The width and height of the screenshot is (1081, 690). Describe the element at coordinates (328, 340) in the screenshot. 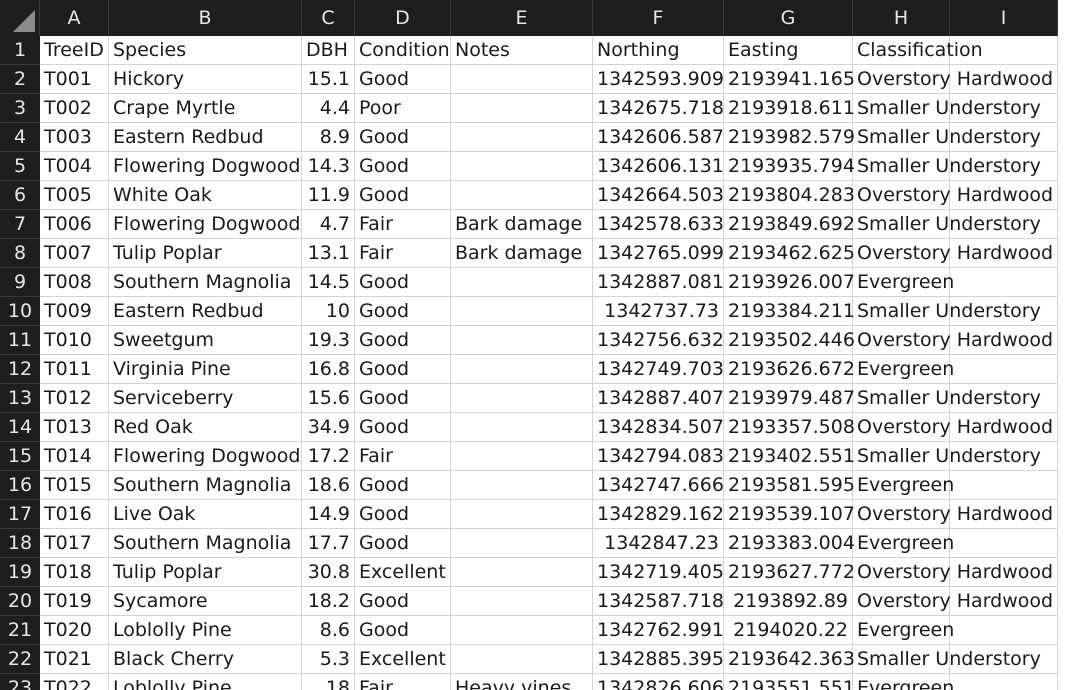

I see `cell-c11: 19.3` at that location.